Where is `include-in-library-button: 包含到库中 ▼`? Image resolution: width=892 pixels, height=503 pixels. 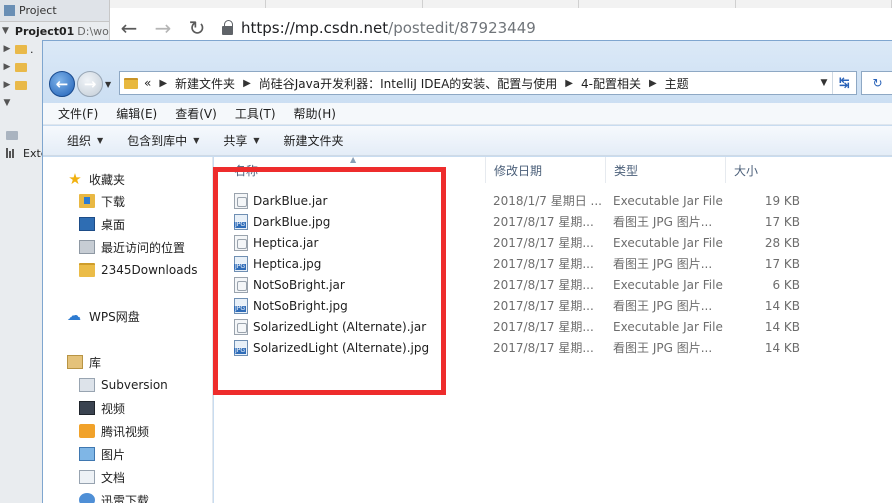 include-in-library-button: 包含到库中 ▼ is located at coordinates (163, 140).